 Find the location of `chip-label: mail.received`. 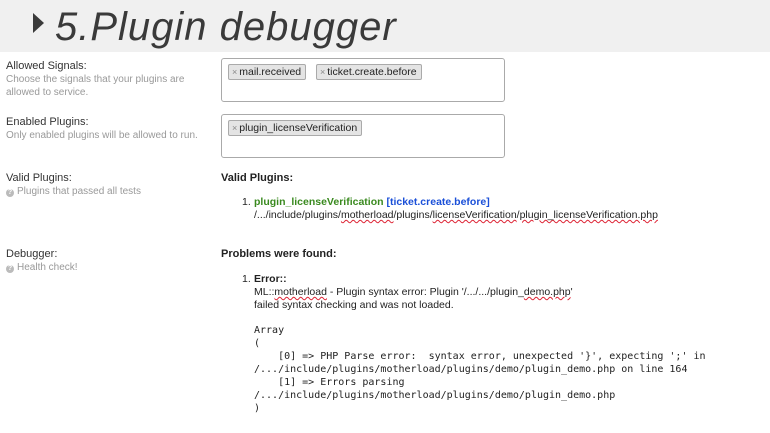

chip-label: mail.received is located at coordinates (270, 72).